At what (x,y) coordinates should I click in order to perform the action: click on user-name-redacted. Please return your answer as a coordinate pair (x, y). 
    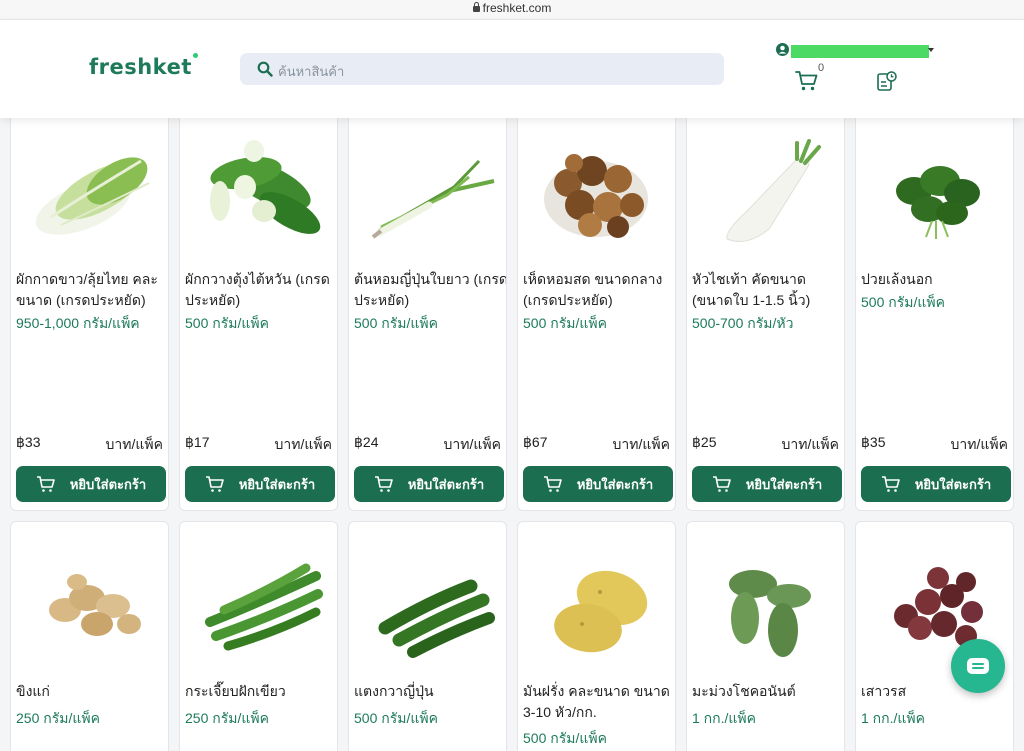
    Looking at the image, I should click on (860, 51).